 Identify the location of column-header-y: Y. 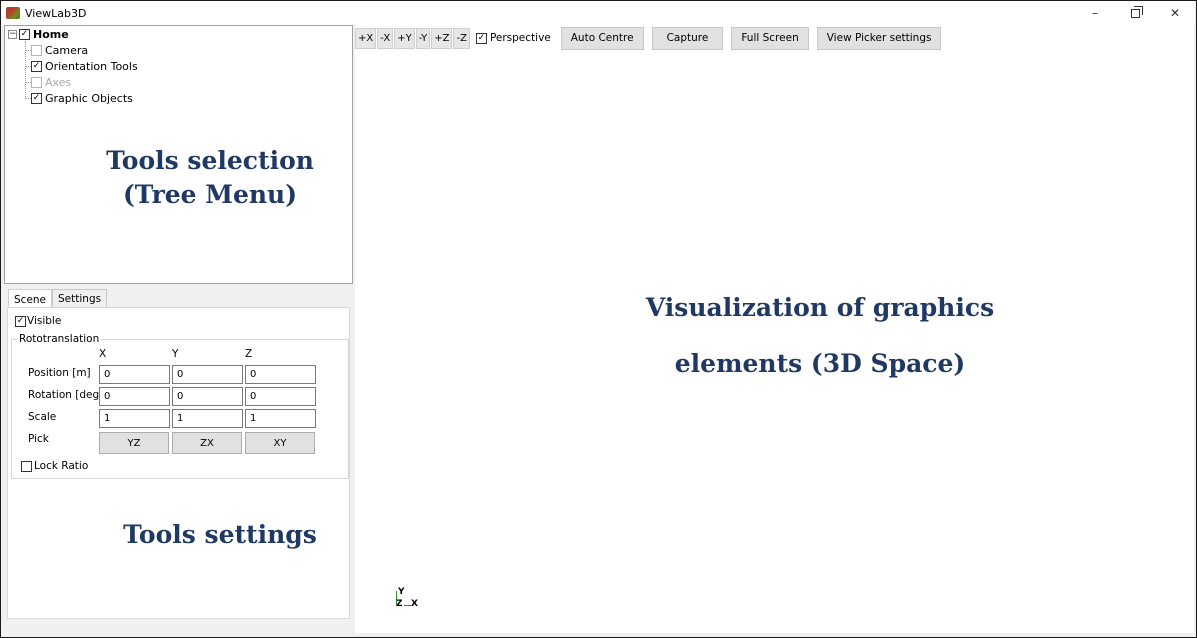
(175, 354).